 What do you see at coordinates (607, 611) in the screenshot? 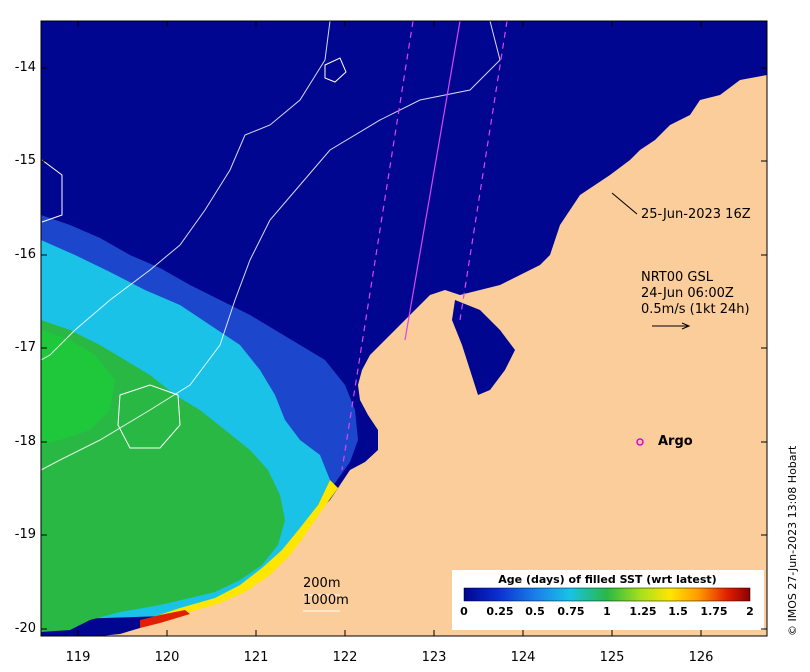
I see `colorbar-tick: 1` at bounding box center [607, 611].